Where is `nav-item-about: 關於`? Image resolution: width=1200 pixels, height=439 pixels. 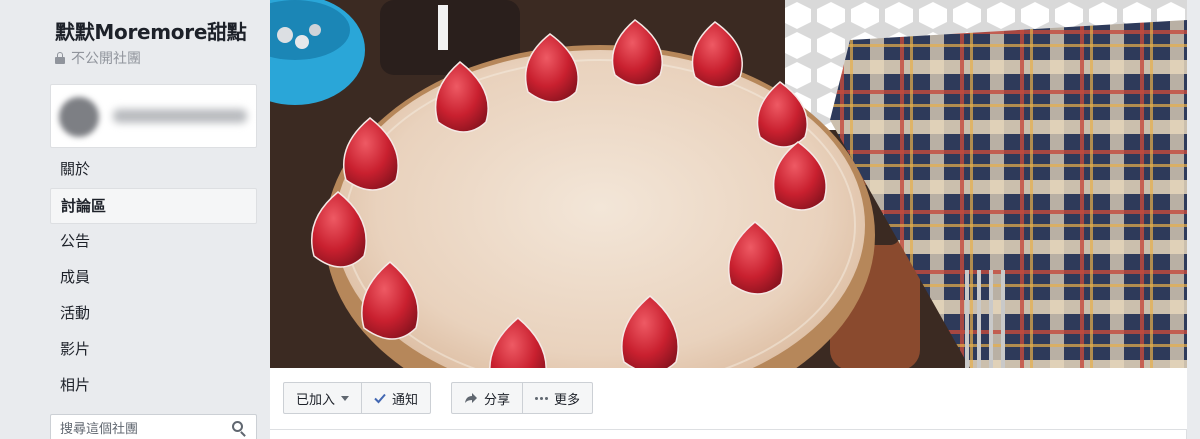 nav-item-about: 關於 is located at coordinates (153, 170).